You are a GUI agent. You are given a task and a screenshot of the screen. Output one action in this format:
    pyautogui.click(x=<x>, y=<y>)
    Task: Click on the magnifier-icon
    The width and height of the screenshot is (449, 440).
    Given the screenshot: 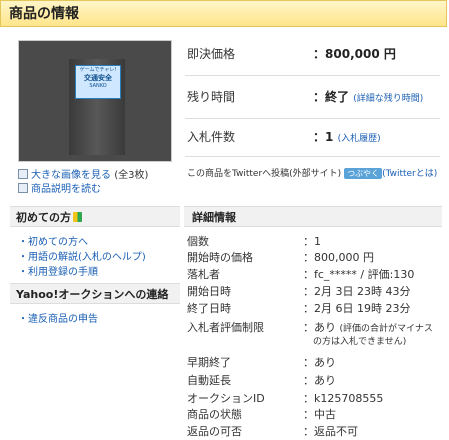 What is the action you would take?
    pyautogui.click(x=23, y=174)
    